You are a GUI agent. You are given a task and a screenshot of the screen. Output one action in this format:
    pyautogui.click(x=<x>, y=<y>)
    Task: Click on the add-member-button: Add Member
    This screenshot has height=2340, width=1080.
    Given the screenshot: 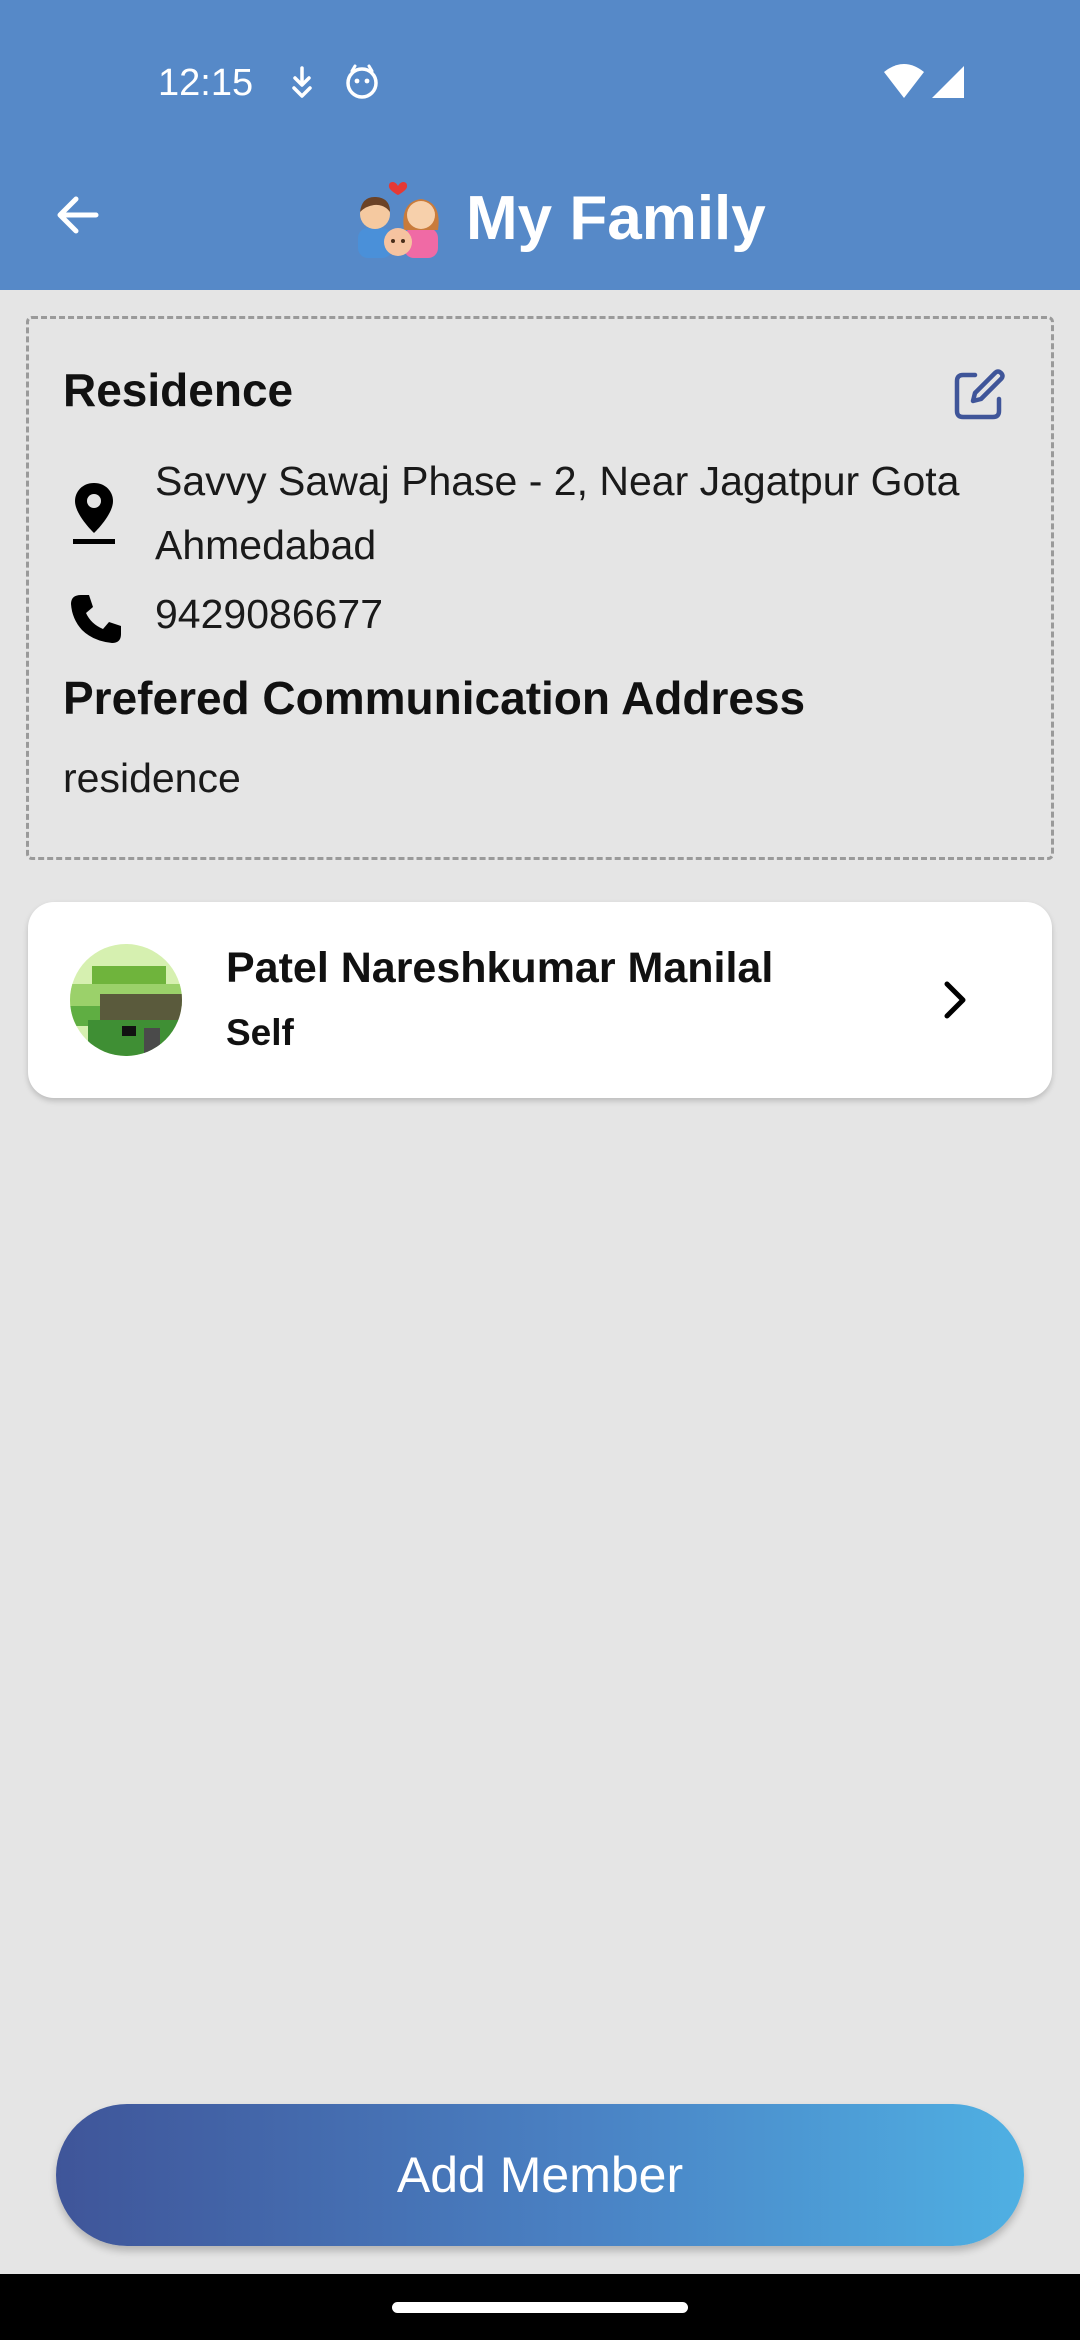 What is the action you would take?
    pyautogui.click(x=540, y=2175)
    